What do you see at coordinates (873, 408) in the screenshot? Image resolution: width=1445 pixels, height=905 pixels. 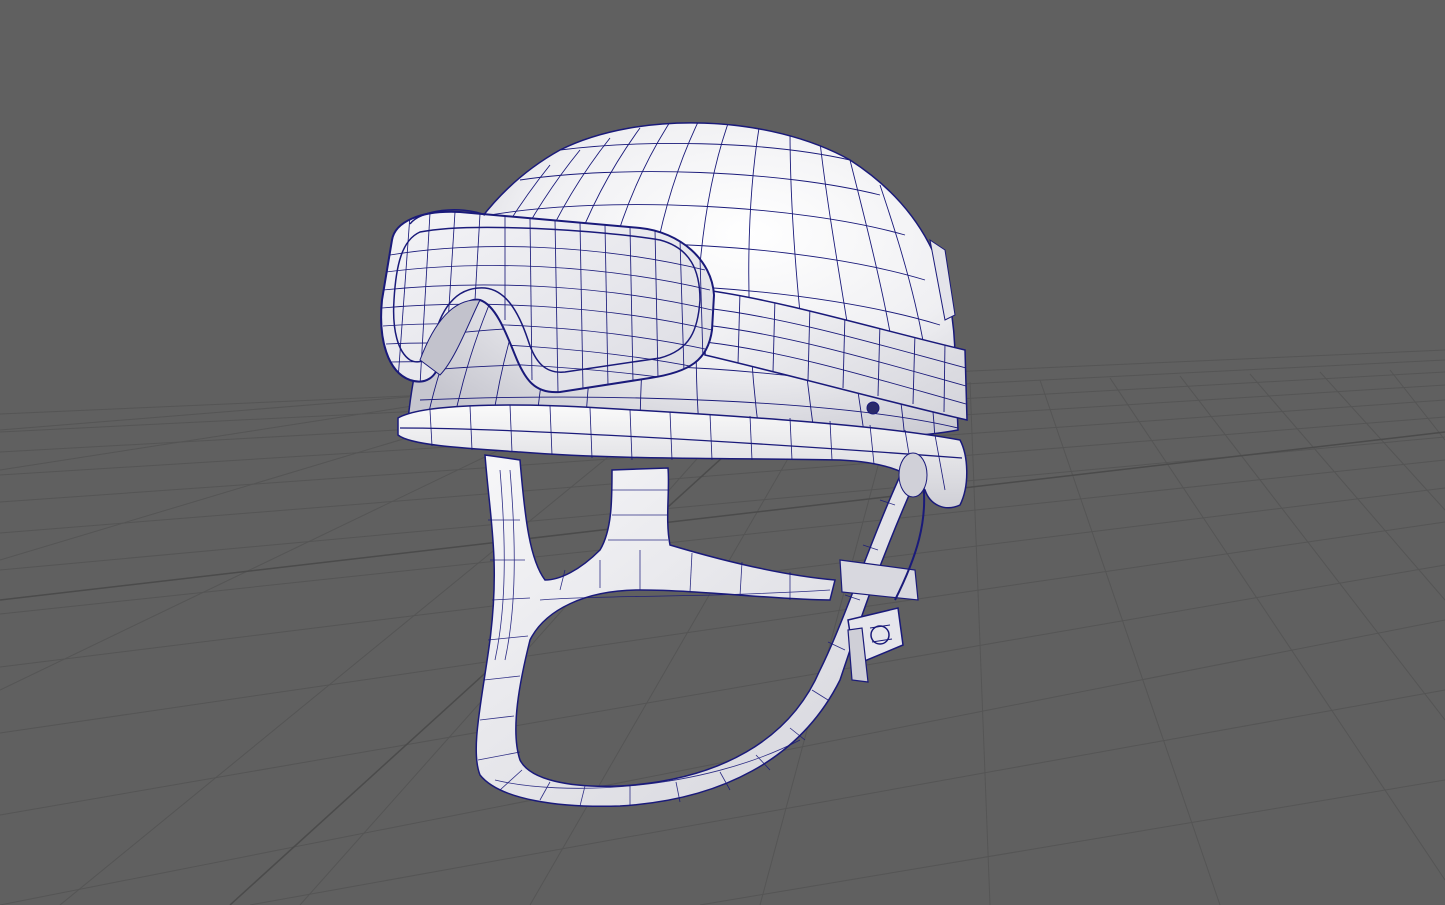 I see `side-rivet` at bounding box center [873, 408].